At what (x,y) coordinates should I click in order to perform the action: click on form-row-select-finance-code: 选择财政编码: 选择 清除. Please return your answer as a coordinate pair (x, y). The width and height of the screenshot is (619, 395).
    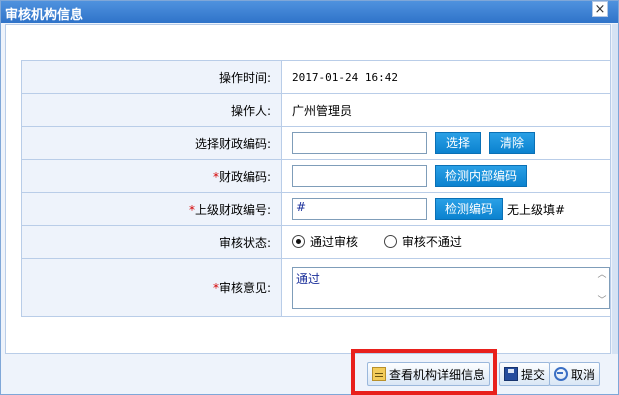
    Looking at the image, I should click on (315, 143).